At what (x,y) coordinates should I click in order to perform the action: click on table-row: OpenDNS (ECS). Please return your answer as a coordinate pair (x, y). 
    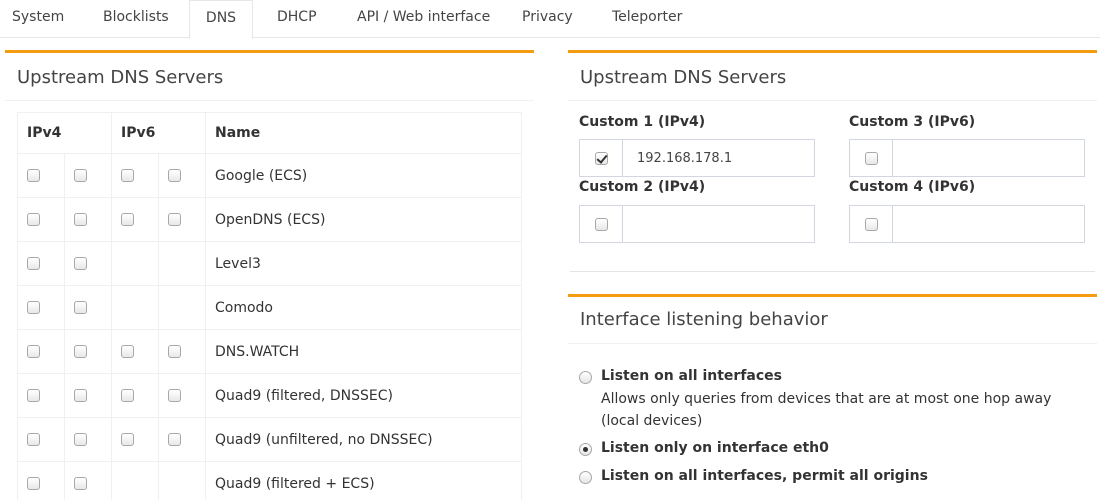
    Looking at the image, I should click on (269, 219).